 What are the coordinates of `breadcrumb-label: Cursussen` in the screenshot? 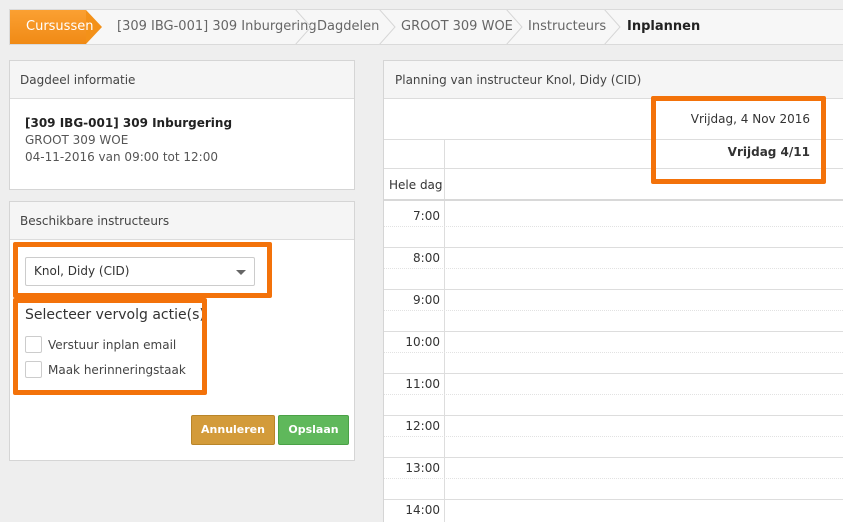 It's located at (60, 26).